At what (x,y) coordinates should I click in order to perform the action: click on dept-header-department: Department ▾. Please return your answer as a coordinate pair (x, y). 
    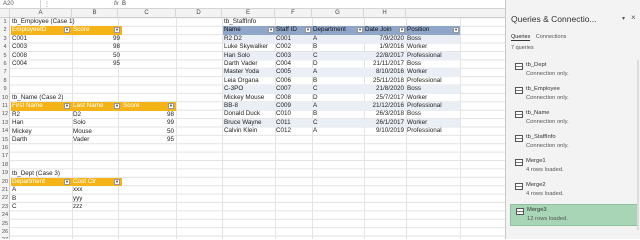
    Looking at the image, I should click on (41, 182).